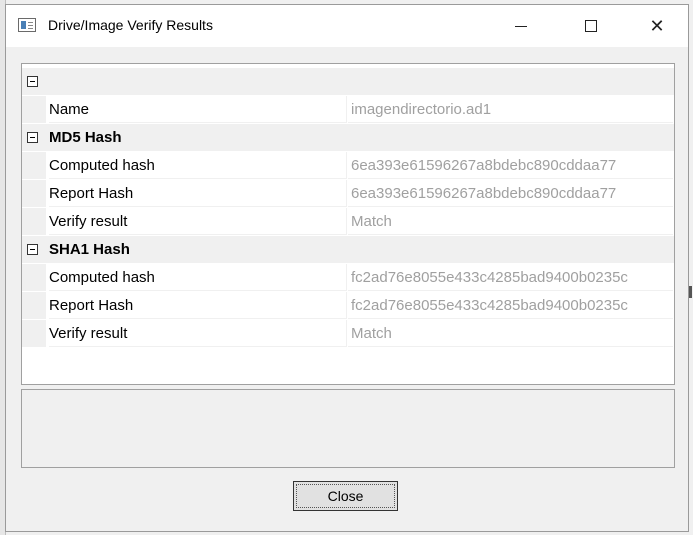  I want to click on minimize-icon, so click(521, 26).